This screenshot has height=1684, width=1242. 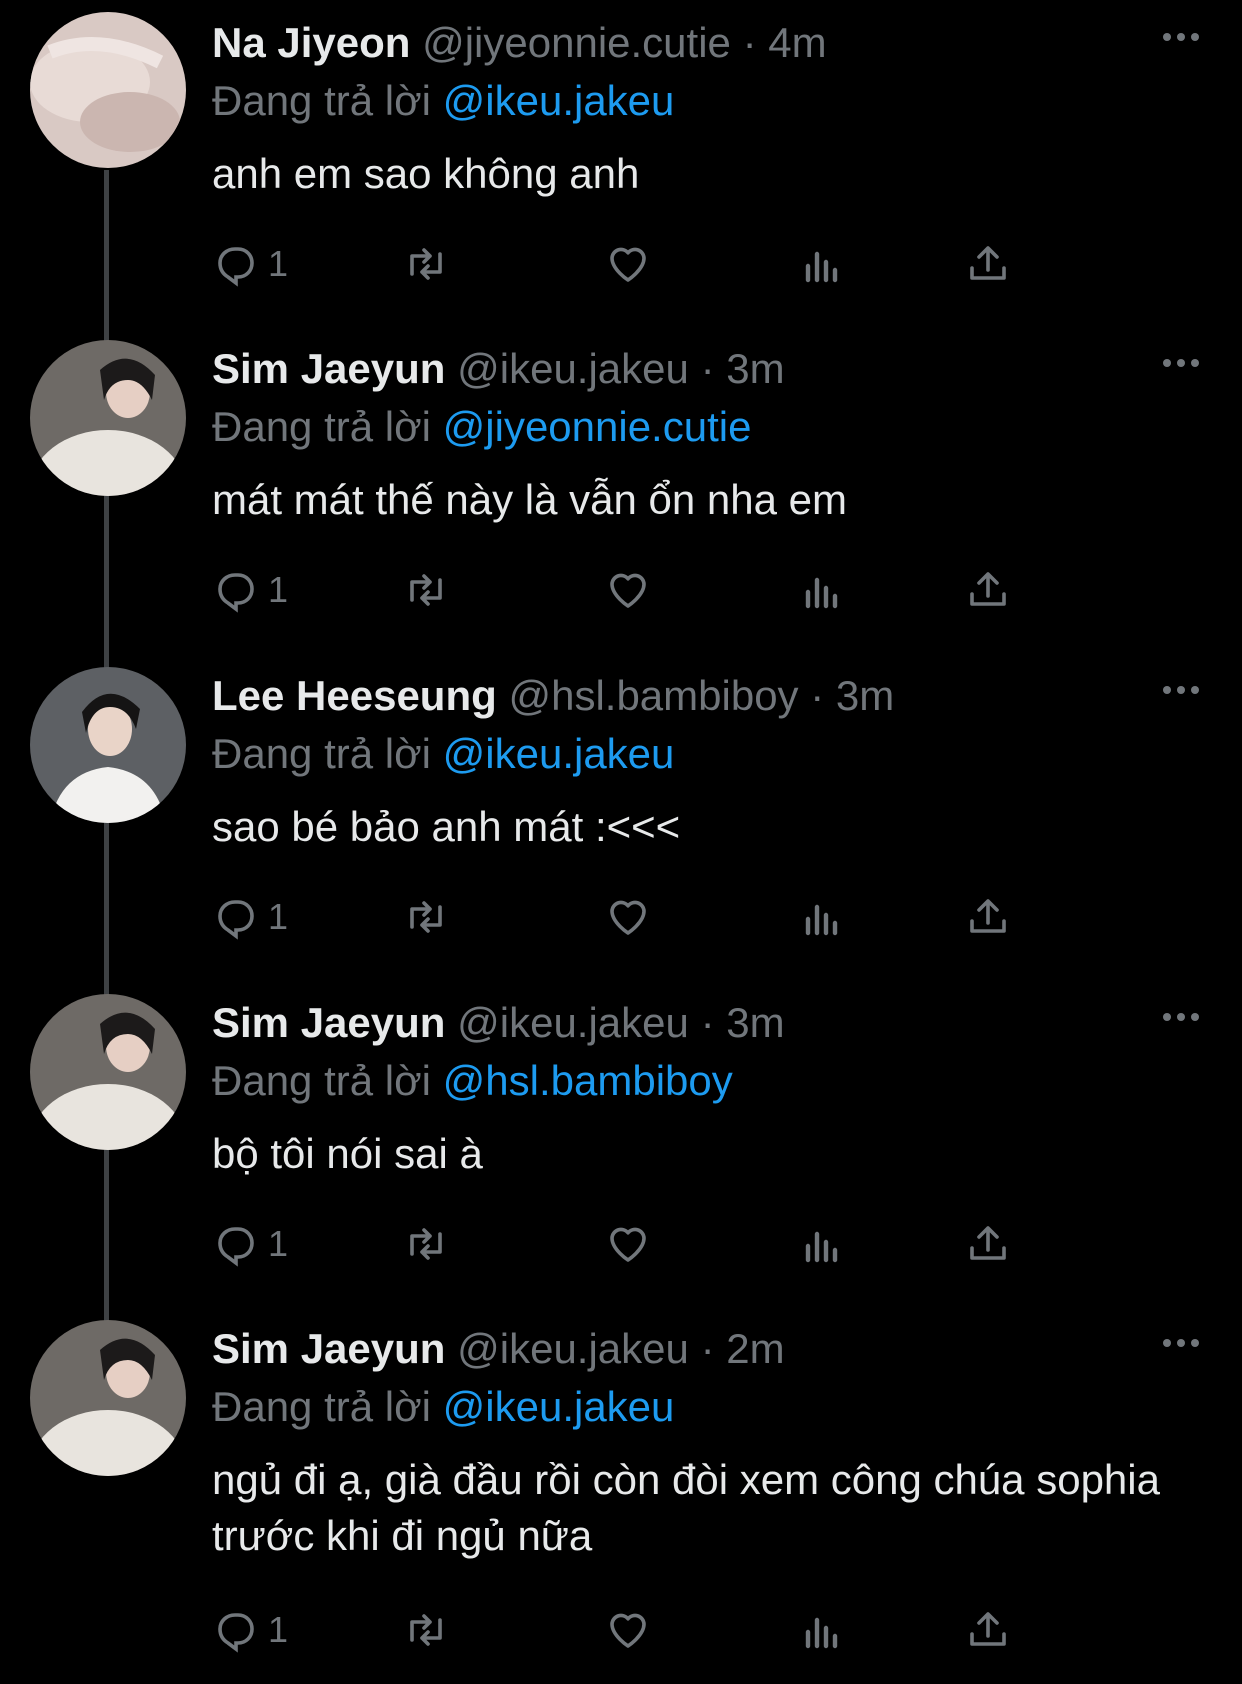 I want to click on replying-to: Đang trả lời @hsl.bambiboy, so click(x=472, y=1081).